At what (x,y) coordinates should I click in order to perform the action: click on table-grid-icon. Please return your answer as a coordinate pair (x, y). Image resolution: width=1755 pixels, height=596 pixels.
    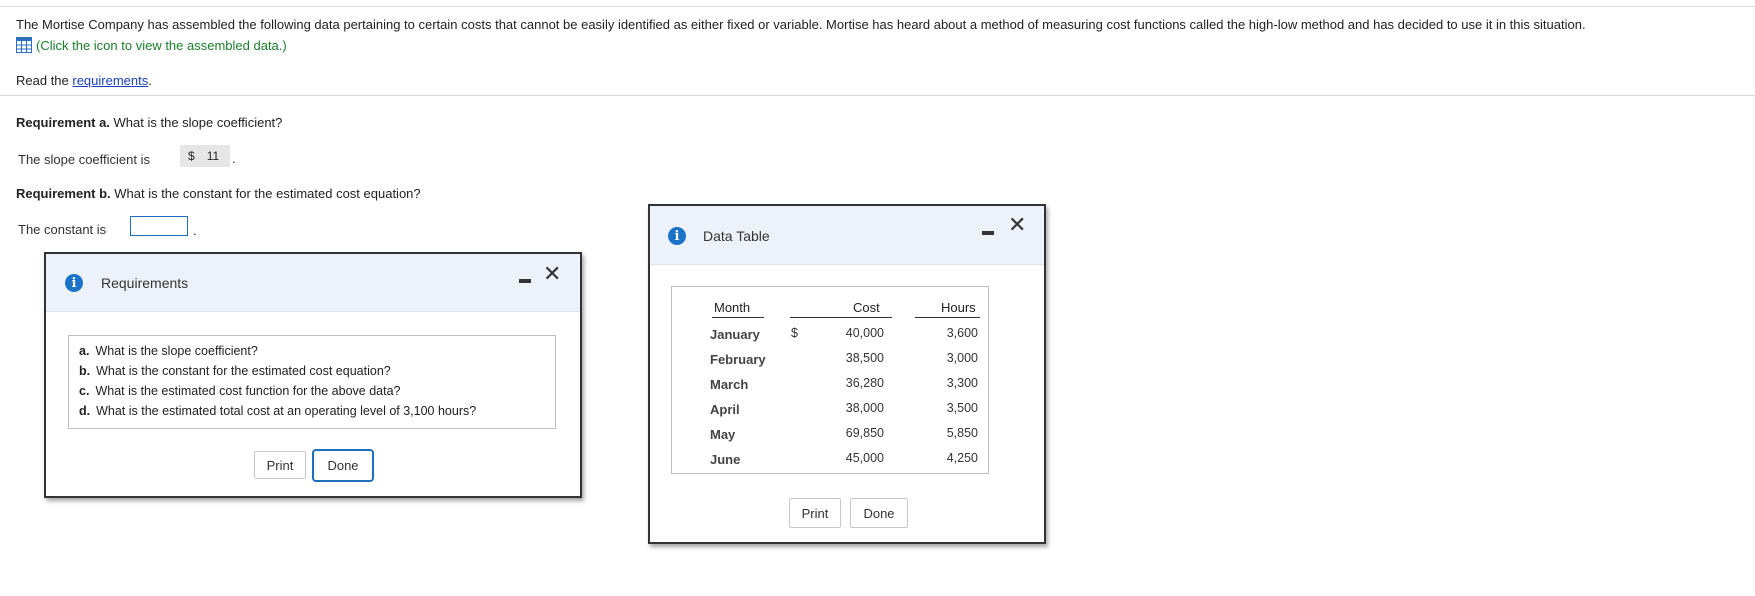
    Looking at the image, I should click on (24, 45).